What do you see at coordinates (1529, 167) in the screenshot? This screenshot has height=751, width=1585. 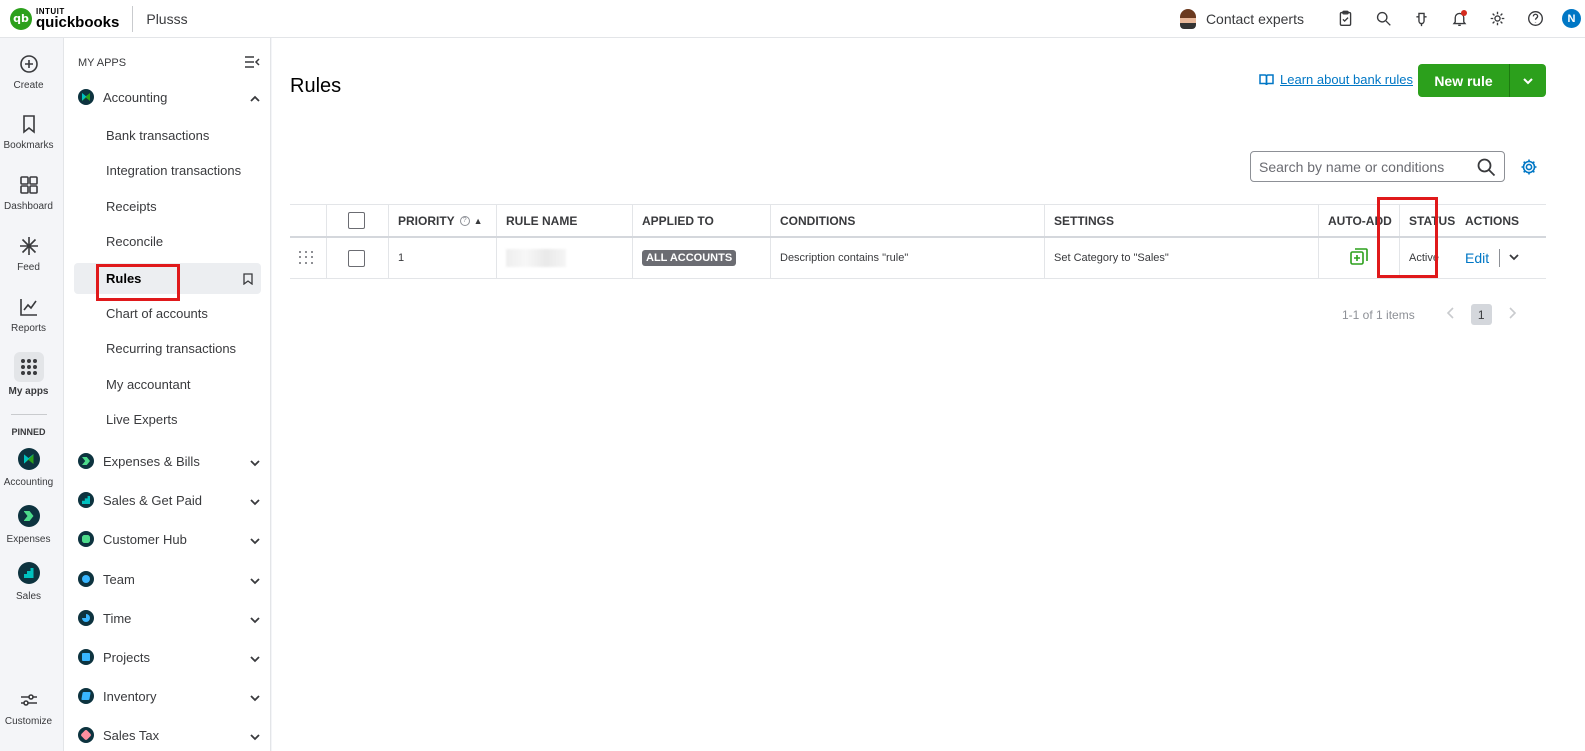 I see `table-settings-gear-icon` at bounding box center [1529, 167].